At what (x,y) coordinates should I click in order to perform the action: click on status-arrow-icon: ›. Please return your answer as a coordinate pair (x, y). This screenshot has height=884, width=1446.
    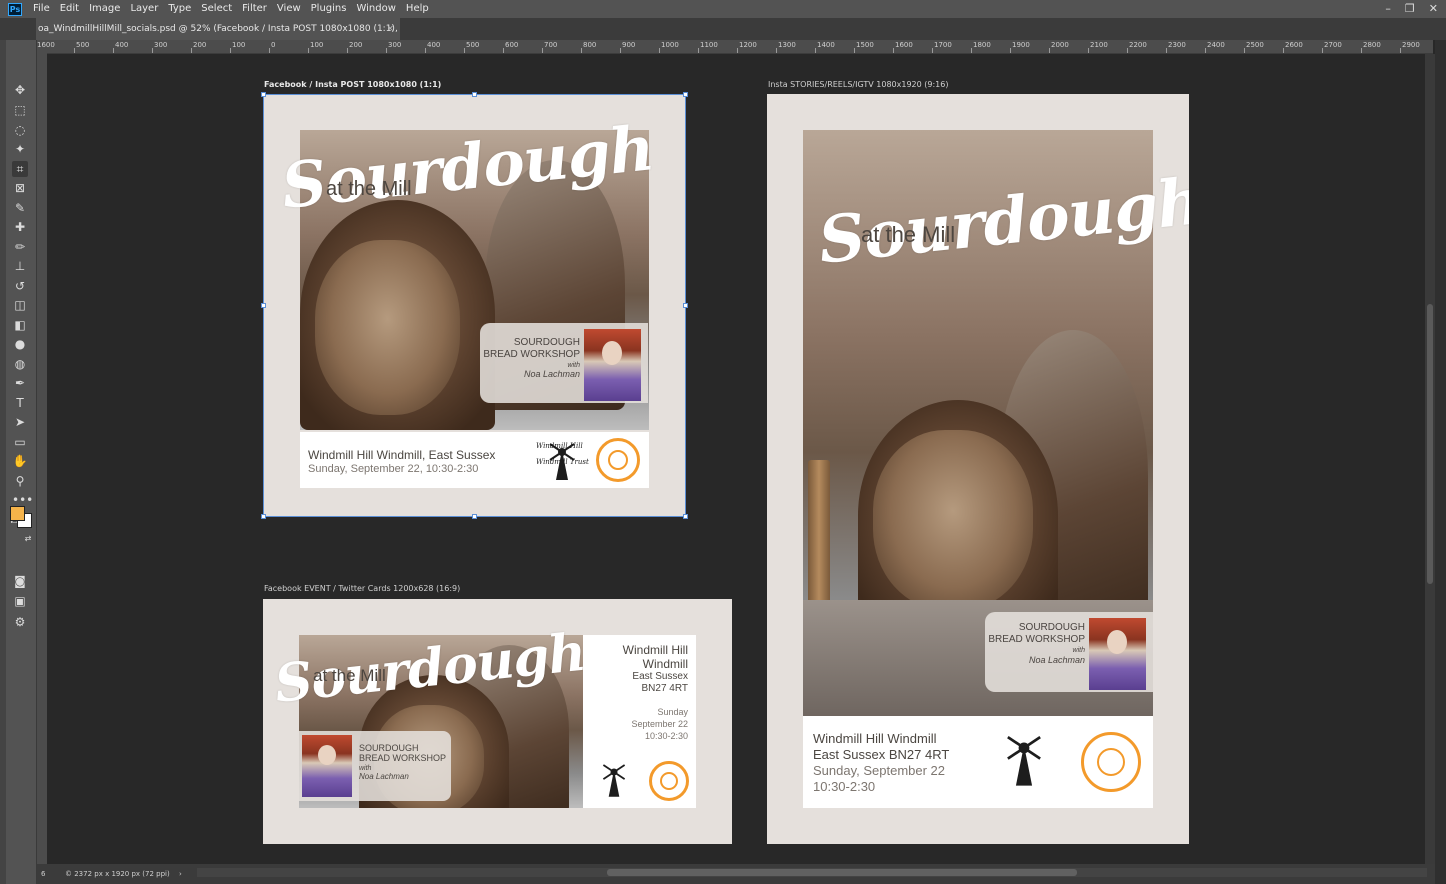
    Looking at the image, I should click on (180, 874).